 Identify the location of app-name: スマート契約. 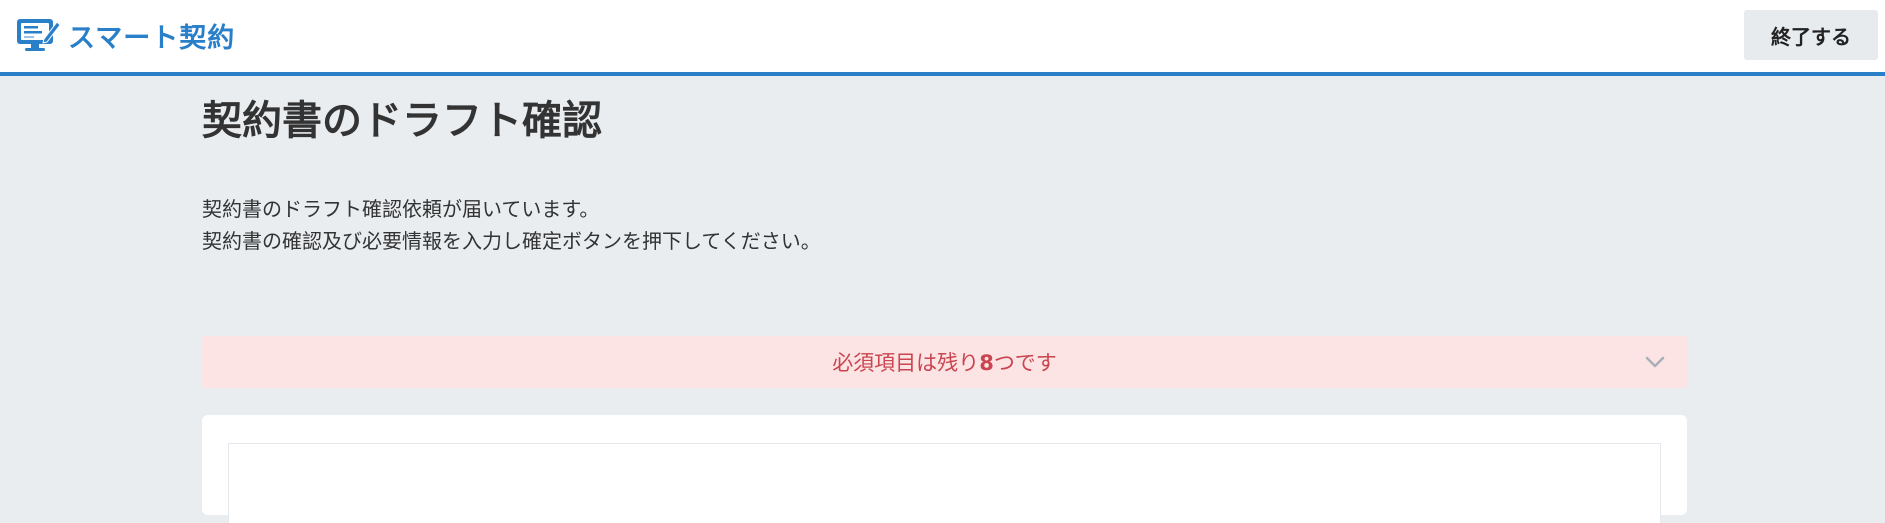
(152, 38).